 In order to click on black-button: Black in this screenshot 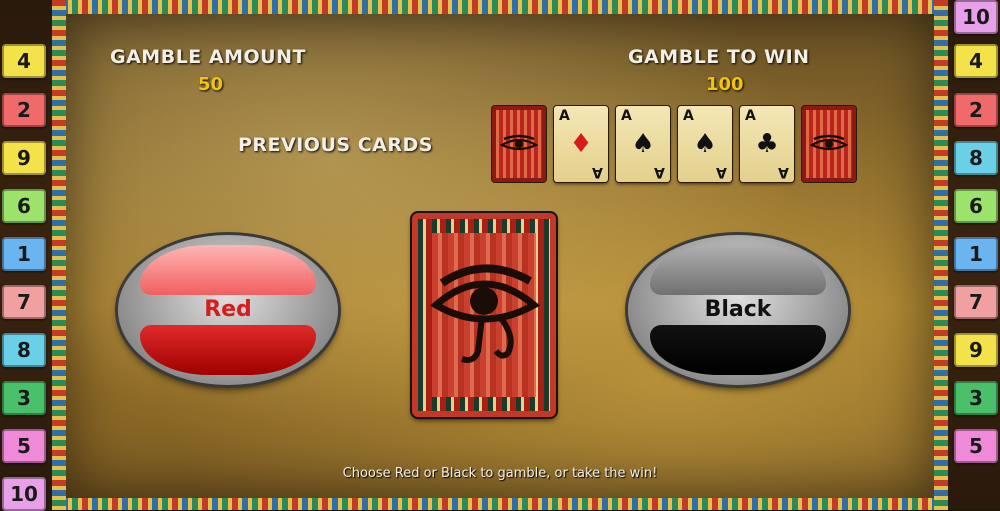, I will do `click(738, 310)`.